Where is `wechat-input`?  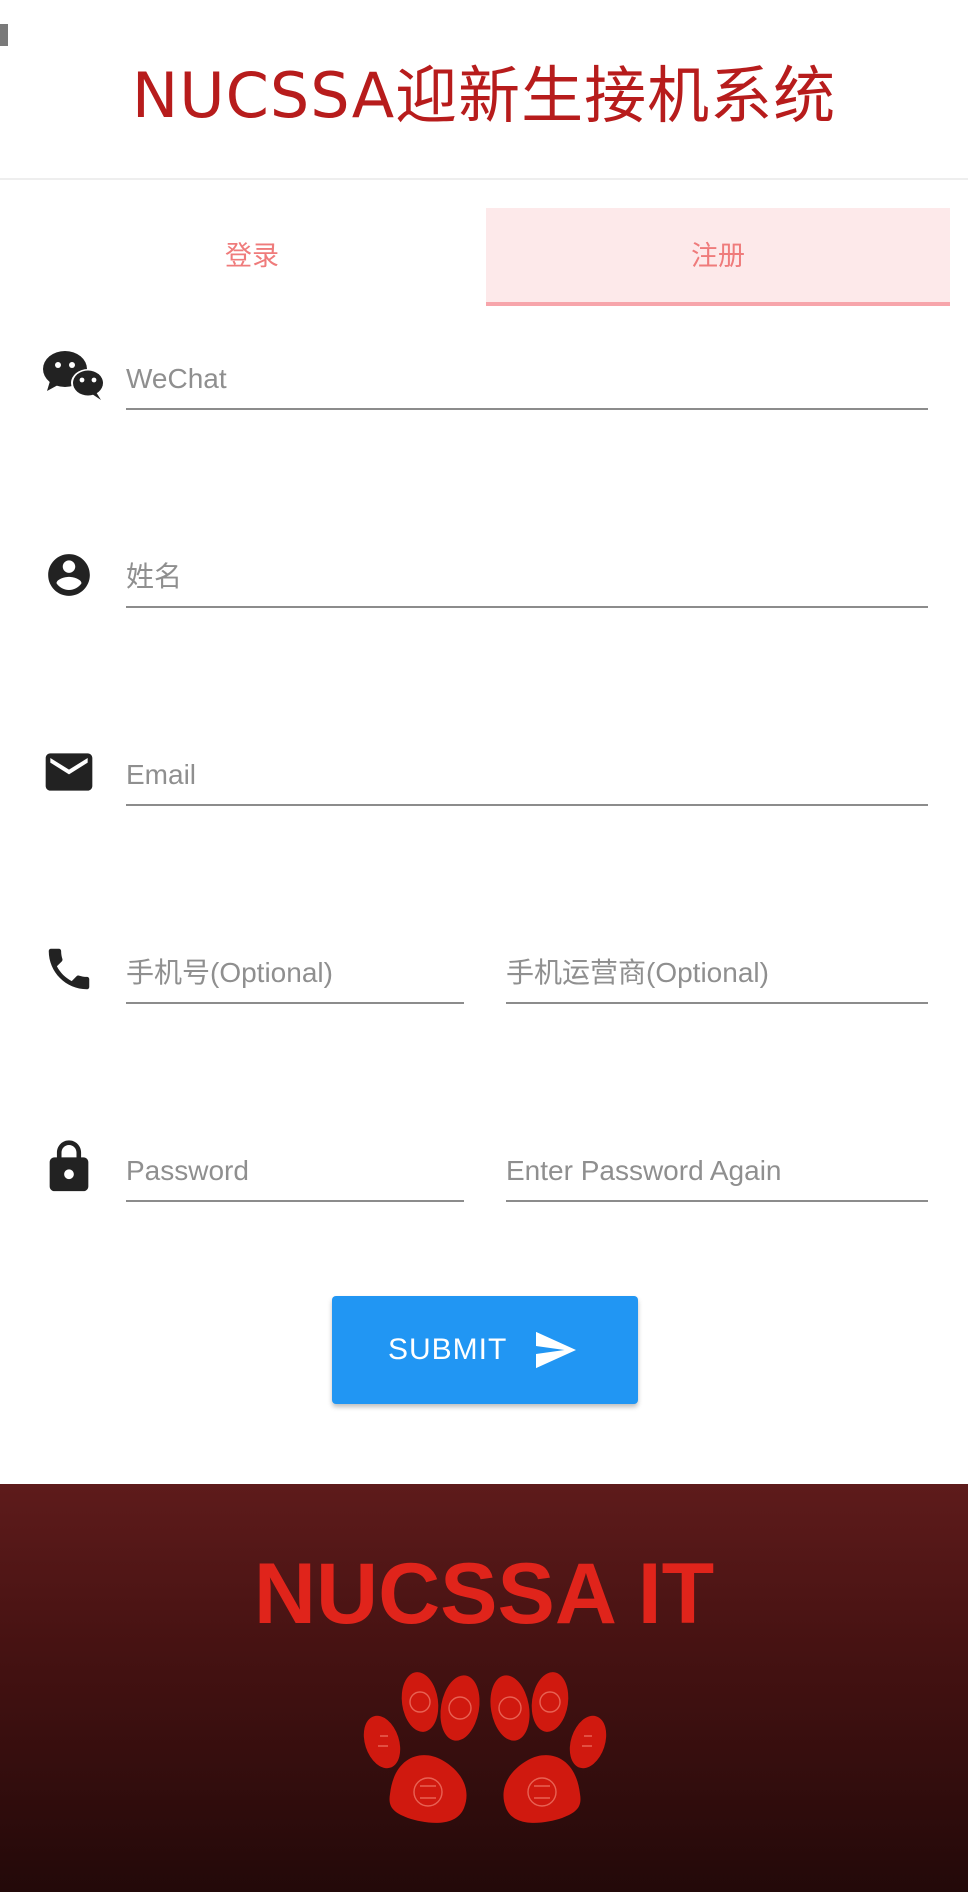
wechat-input is located at coordinates (527, 380).